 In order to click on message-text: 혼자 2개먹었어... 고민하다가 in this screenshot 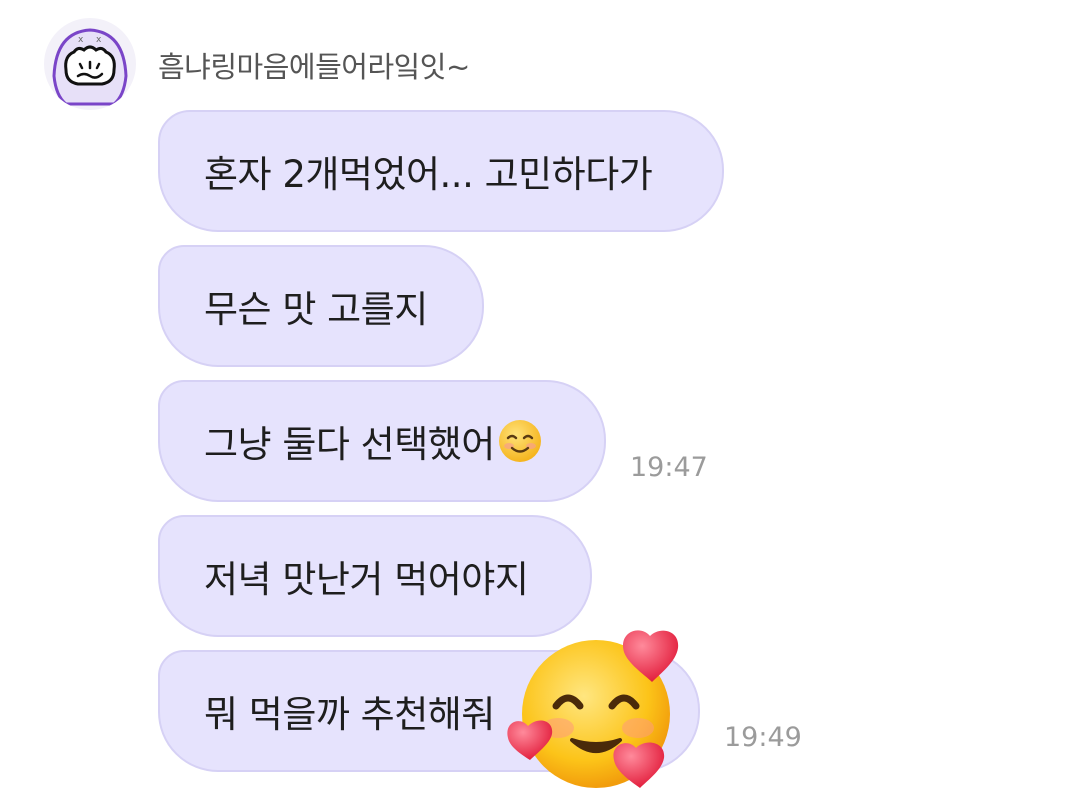, I will do `click(428, 174)`.